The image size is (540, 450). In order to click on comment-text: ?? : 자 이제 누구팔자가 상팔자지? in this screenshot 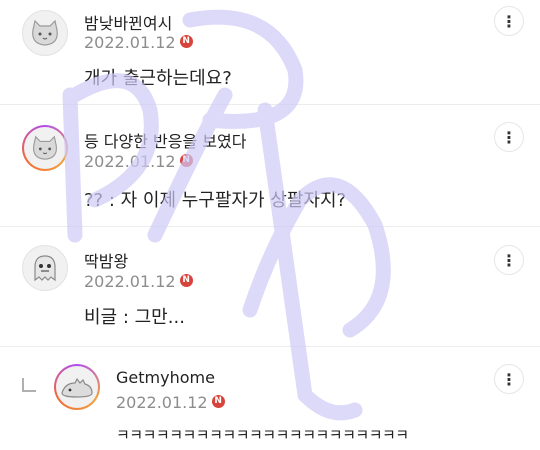, I will do `click(215, 200)`.